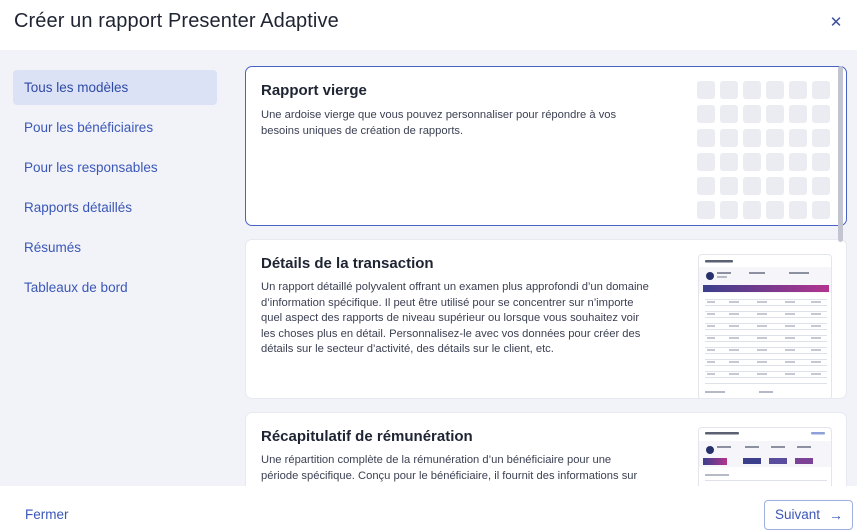 The width and height of the screenshot is (857, 532). What do you see at coordinates (428, 25) in the screenshot?
I see `dialog-header: Créer un rapport Presenter Adaptive ✕` at bounding box center [428, 25].